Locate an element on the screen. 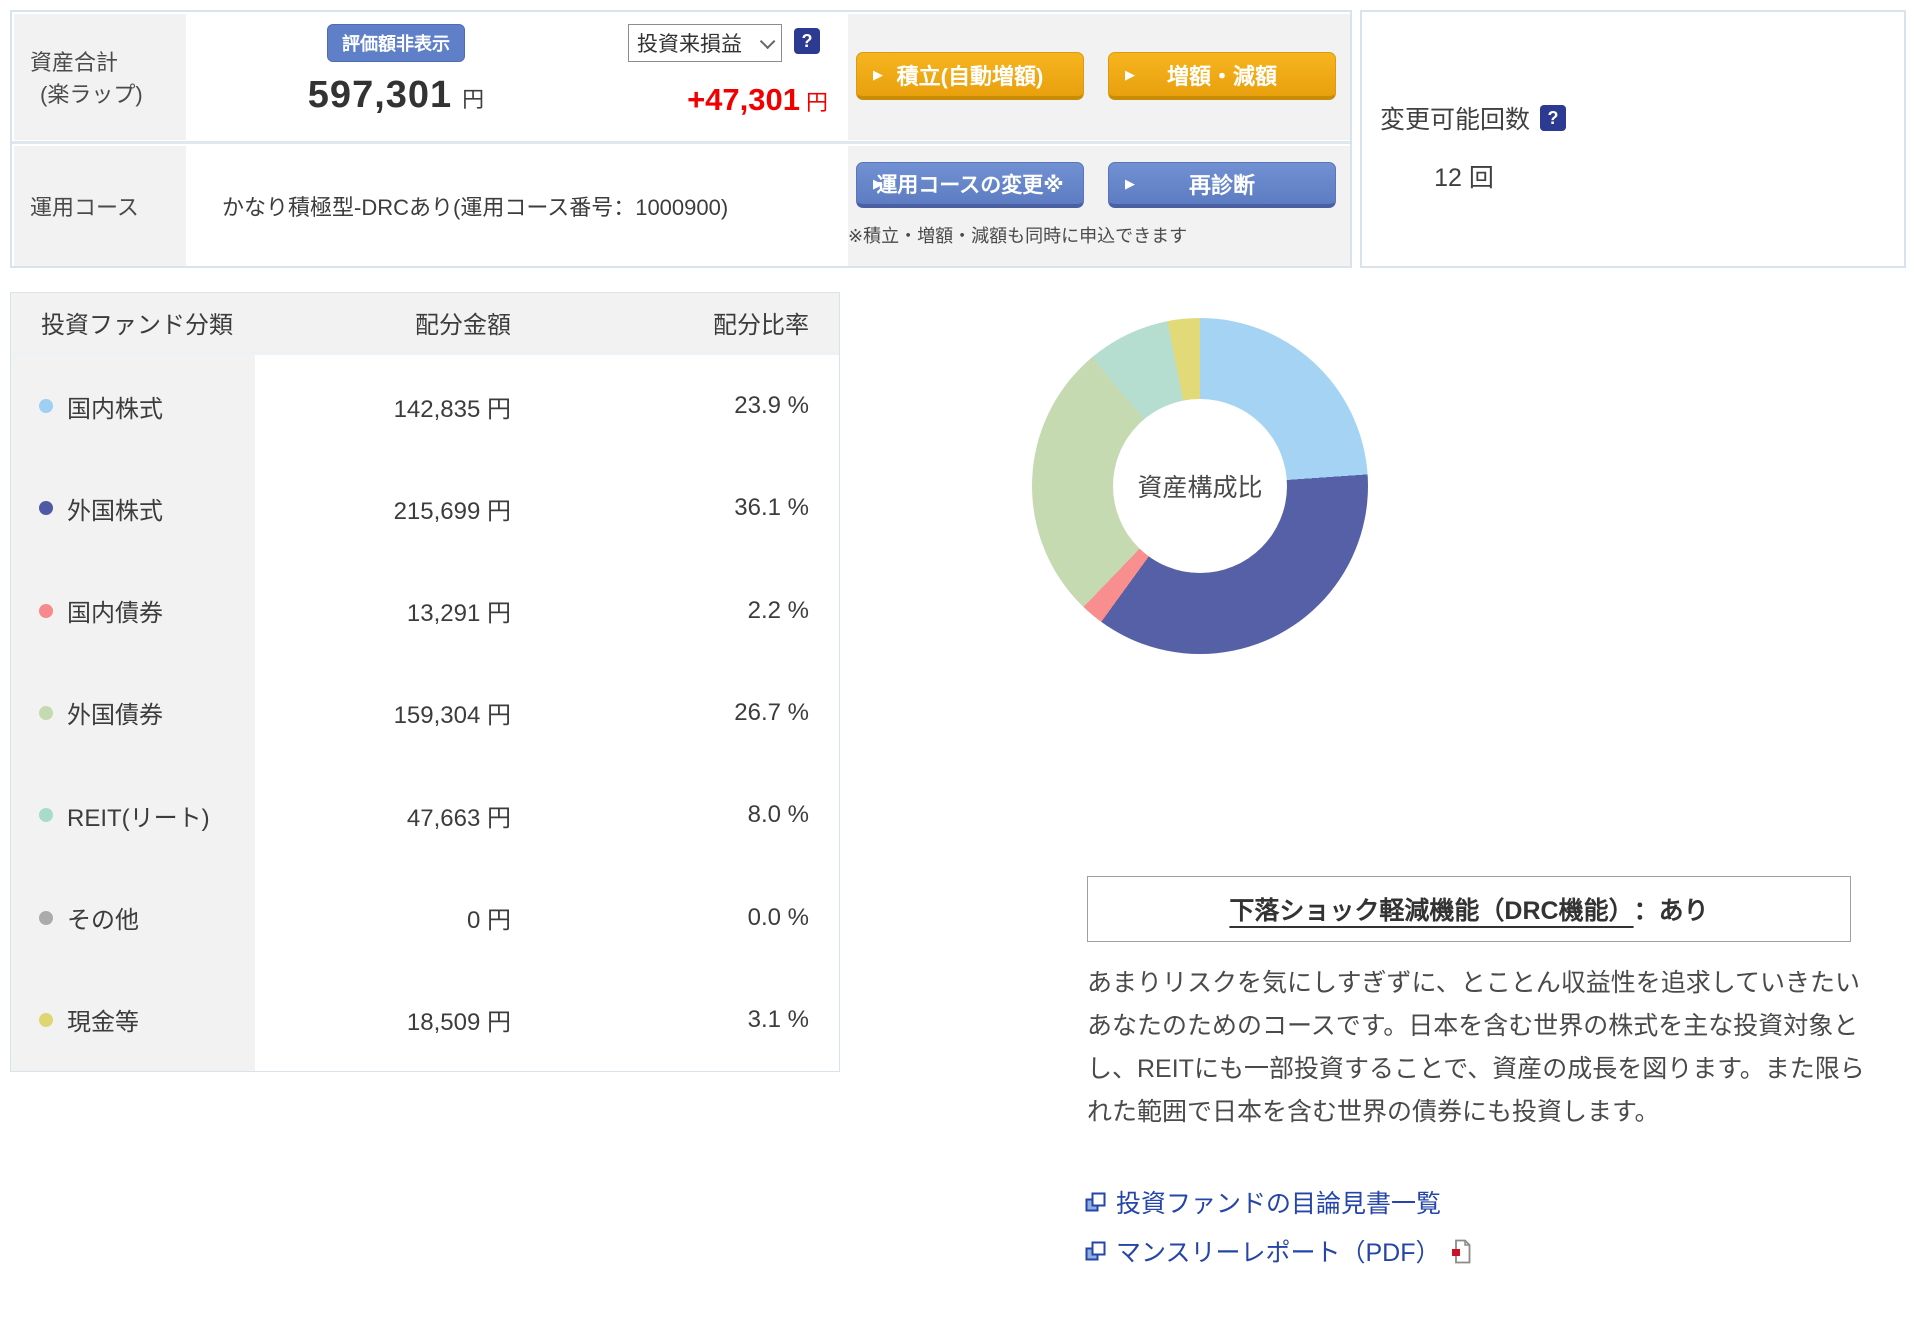  category-label: 国内株式 is located at coordinates (115, 409).